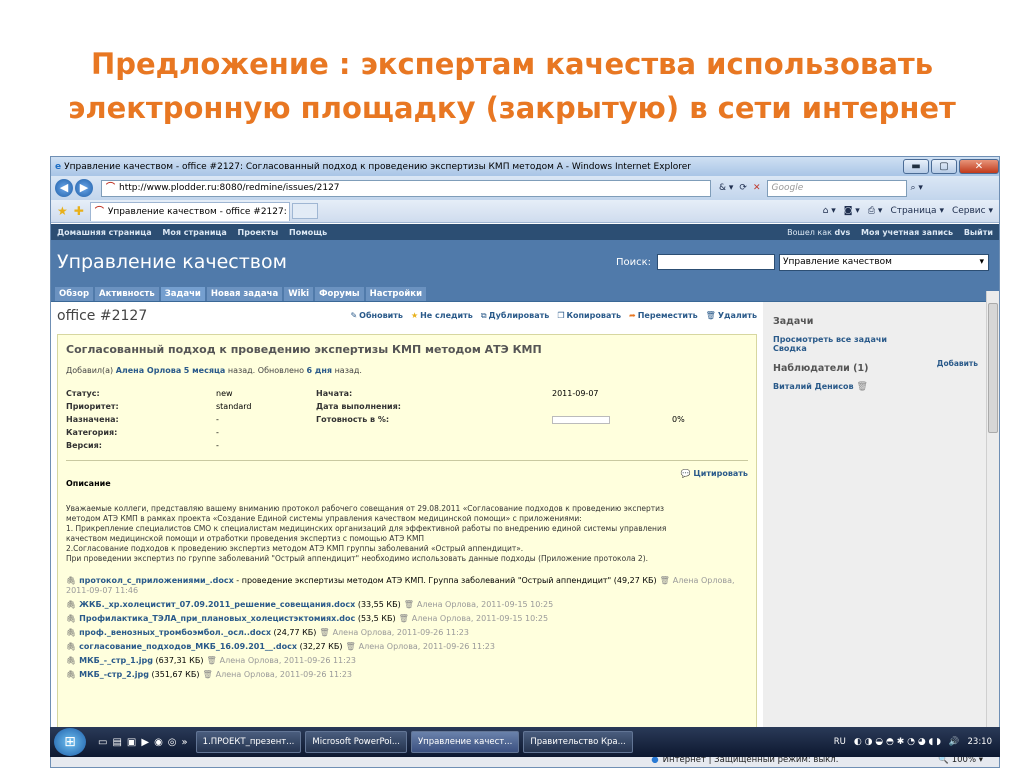  I want to click on firefox-icon: ◉, so click(158, 742).